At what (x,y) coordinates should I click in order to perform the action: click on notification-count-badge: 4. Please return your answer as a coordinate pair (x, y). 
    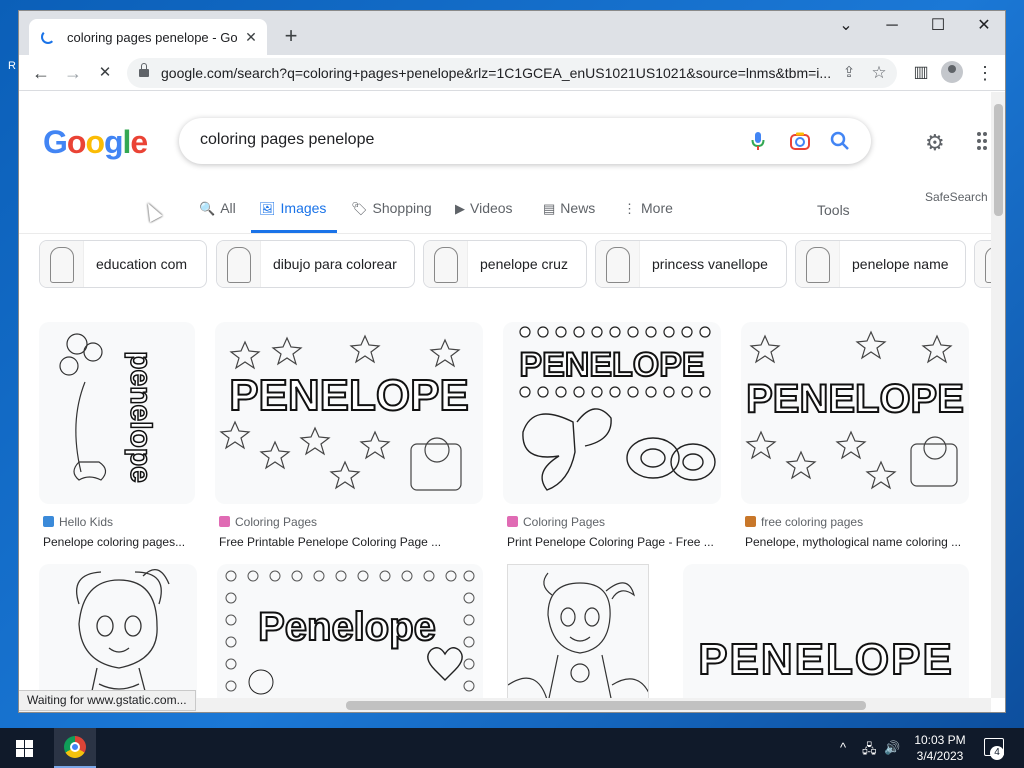
    Looking at the image, I should click on (997, 753).